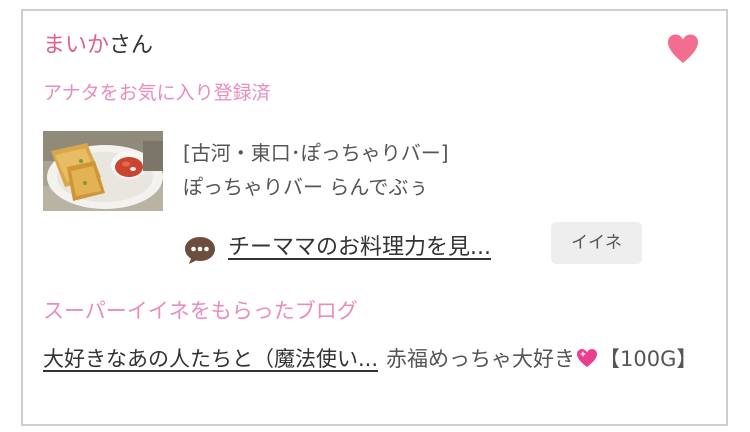 The height and width of the screenshot is (432, 750). Describe the element at coordinates (200, 250) in the screenshot. I see `speech-bubble-icon` at that location.